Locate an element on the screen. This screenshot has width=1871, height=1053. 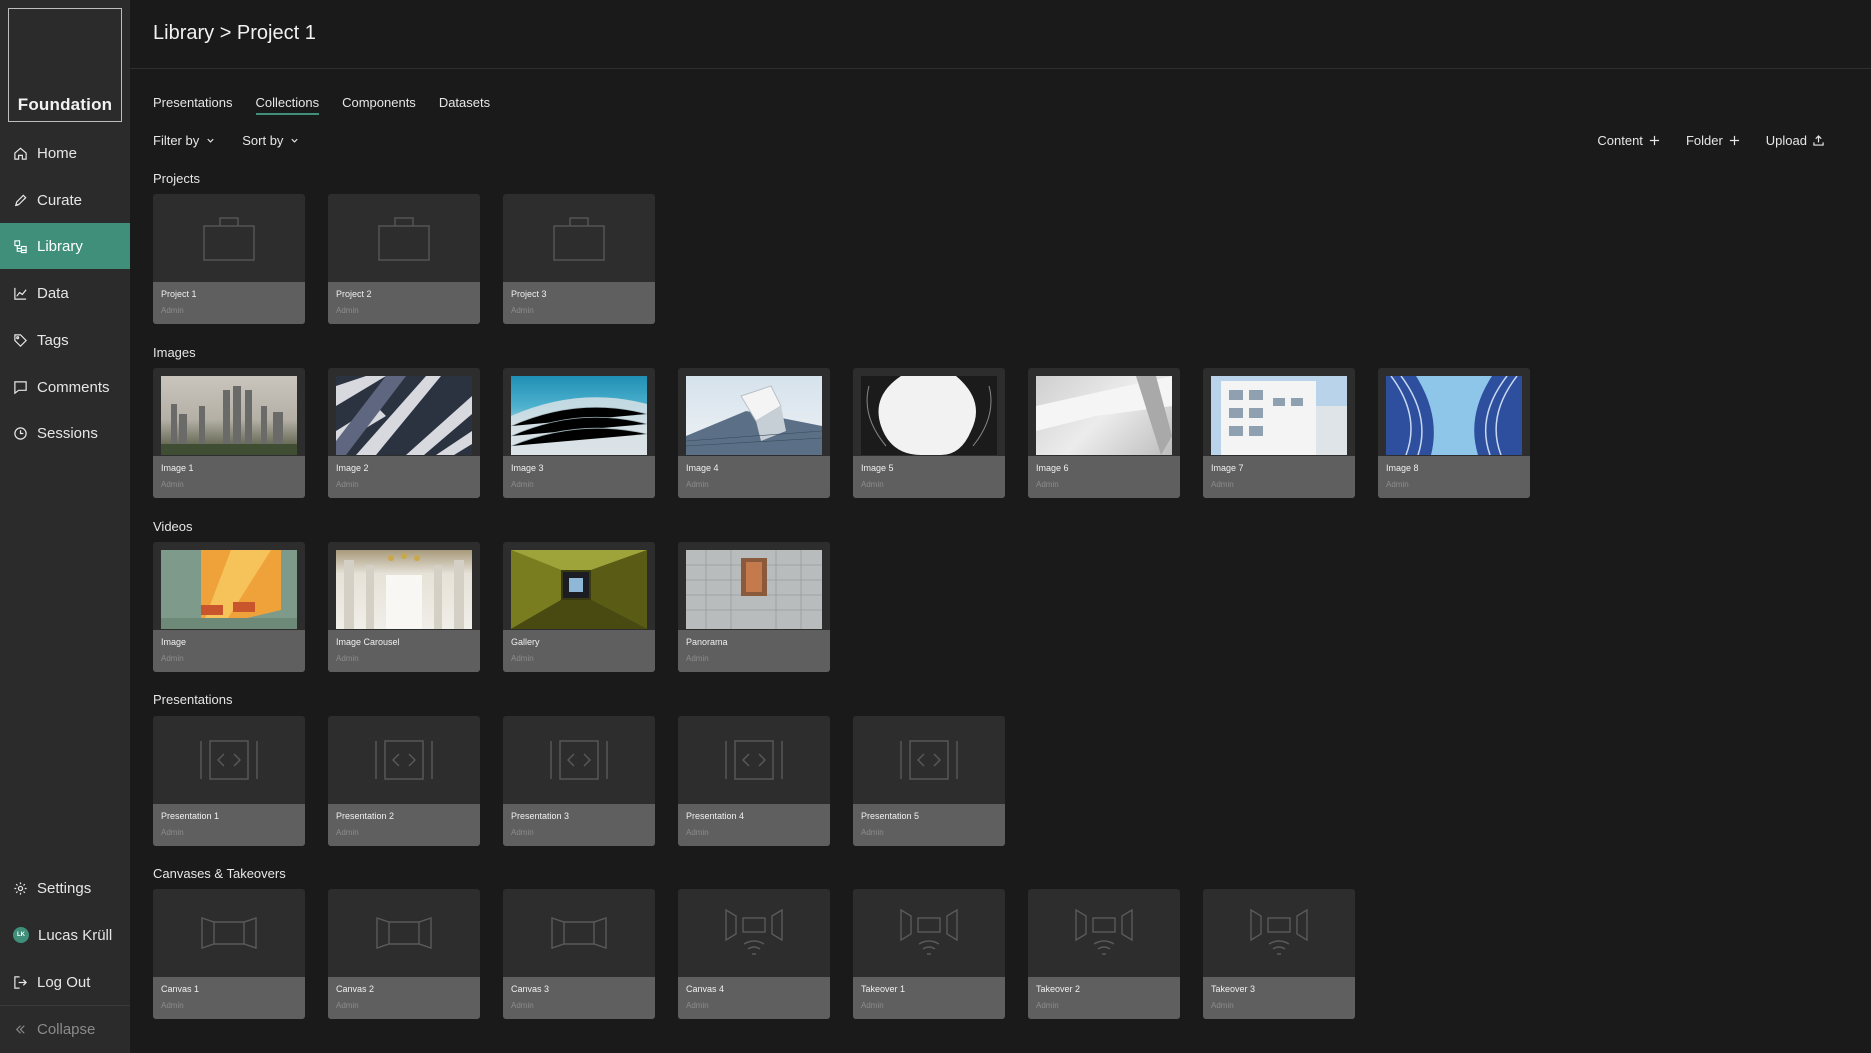
sidebar-item-sessions: Sessions is located at coordinates (65, 433).